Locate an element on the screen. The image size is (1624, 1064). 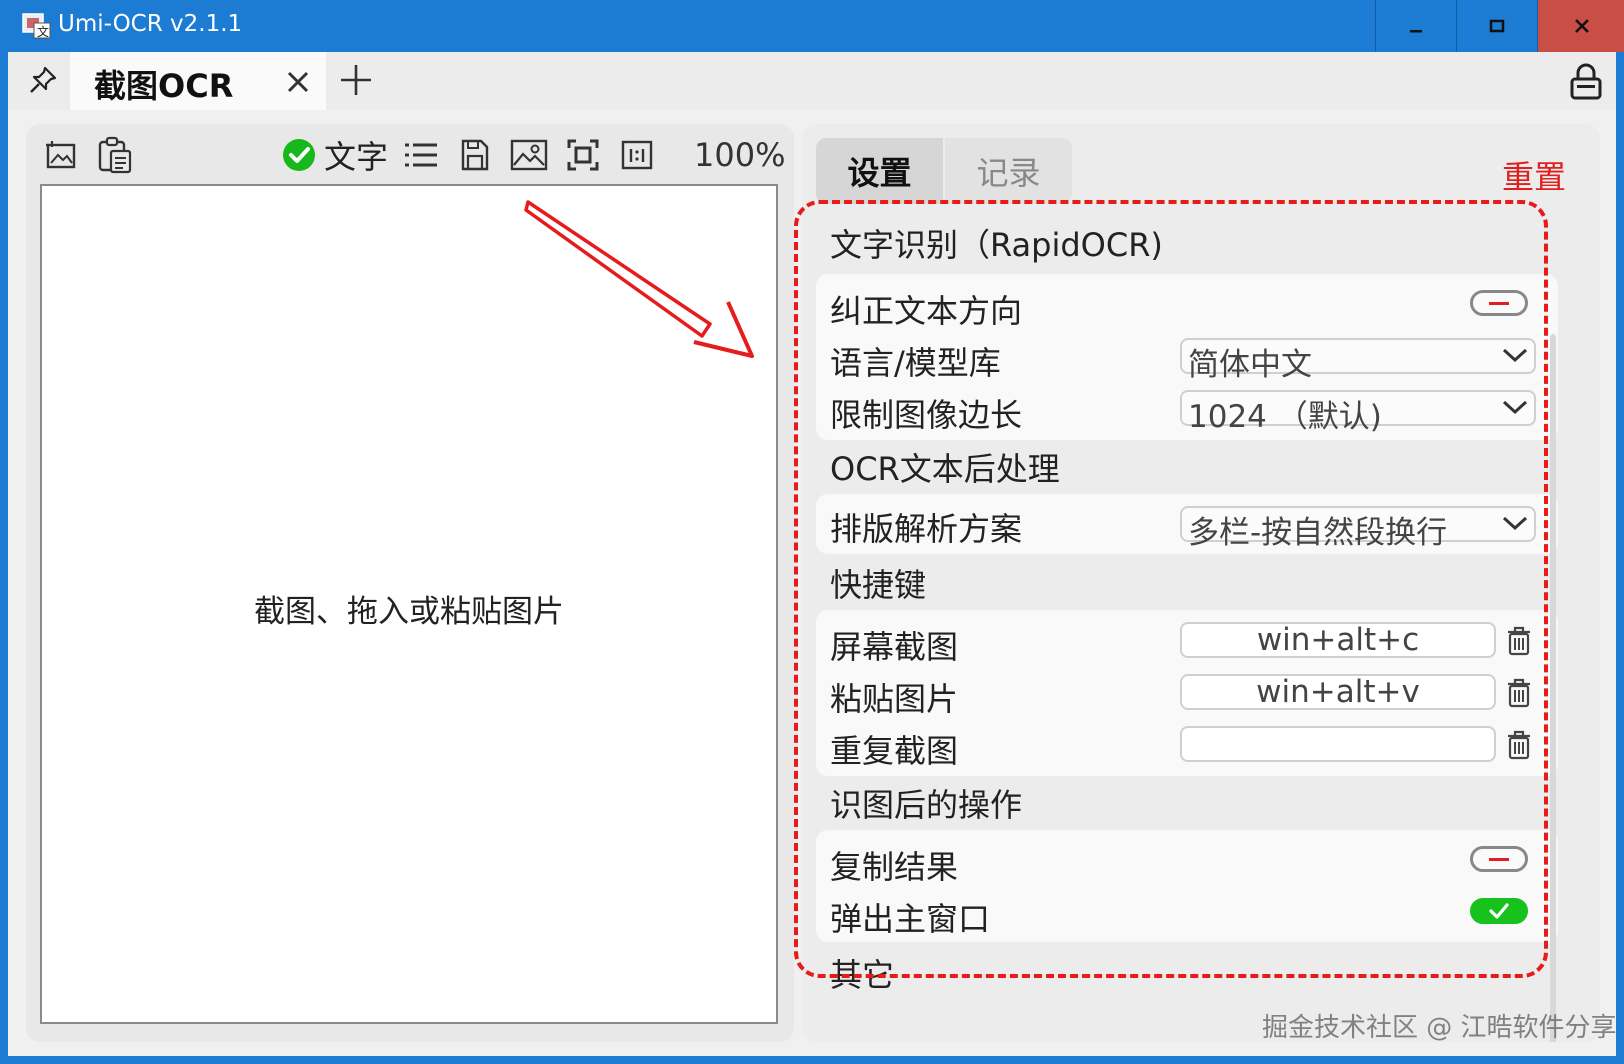
hotkey-paste-input: win+alt+v is located at coordinates (1338, 692).